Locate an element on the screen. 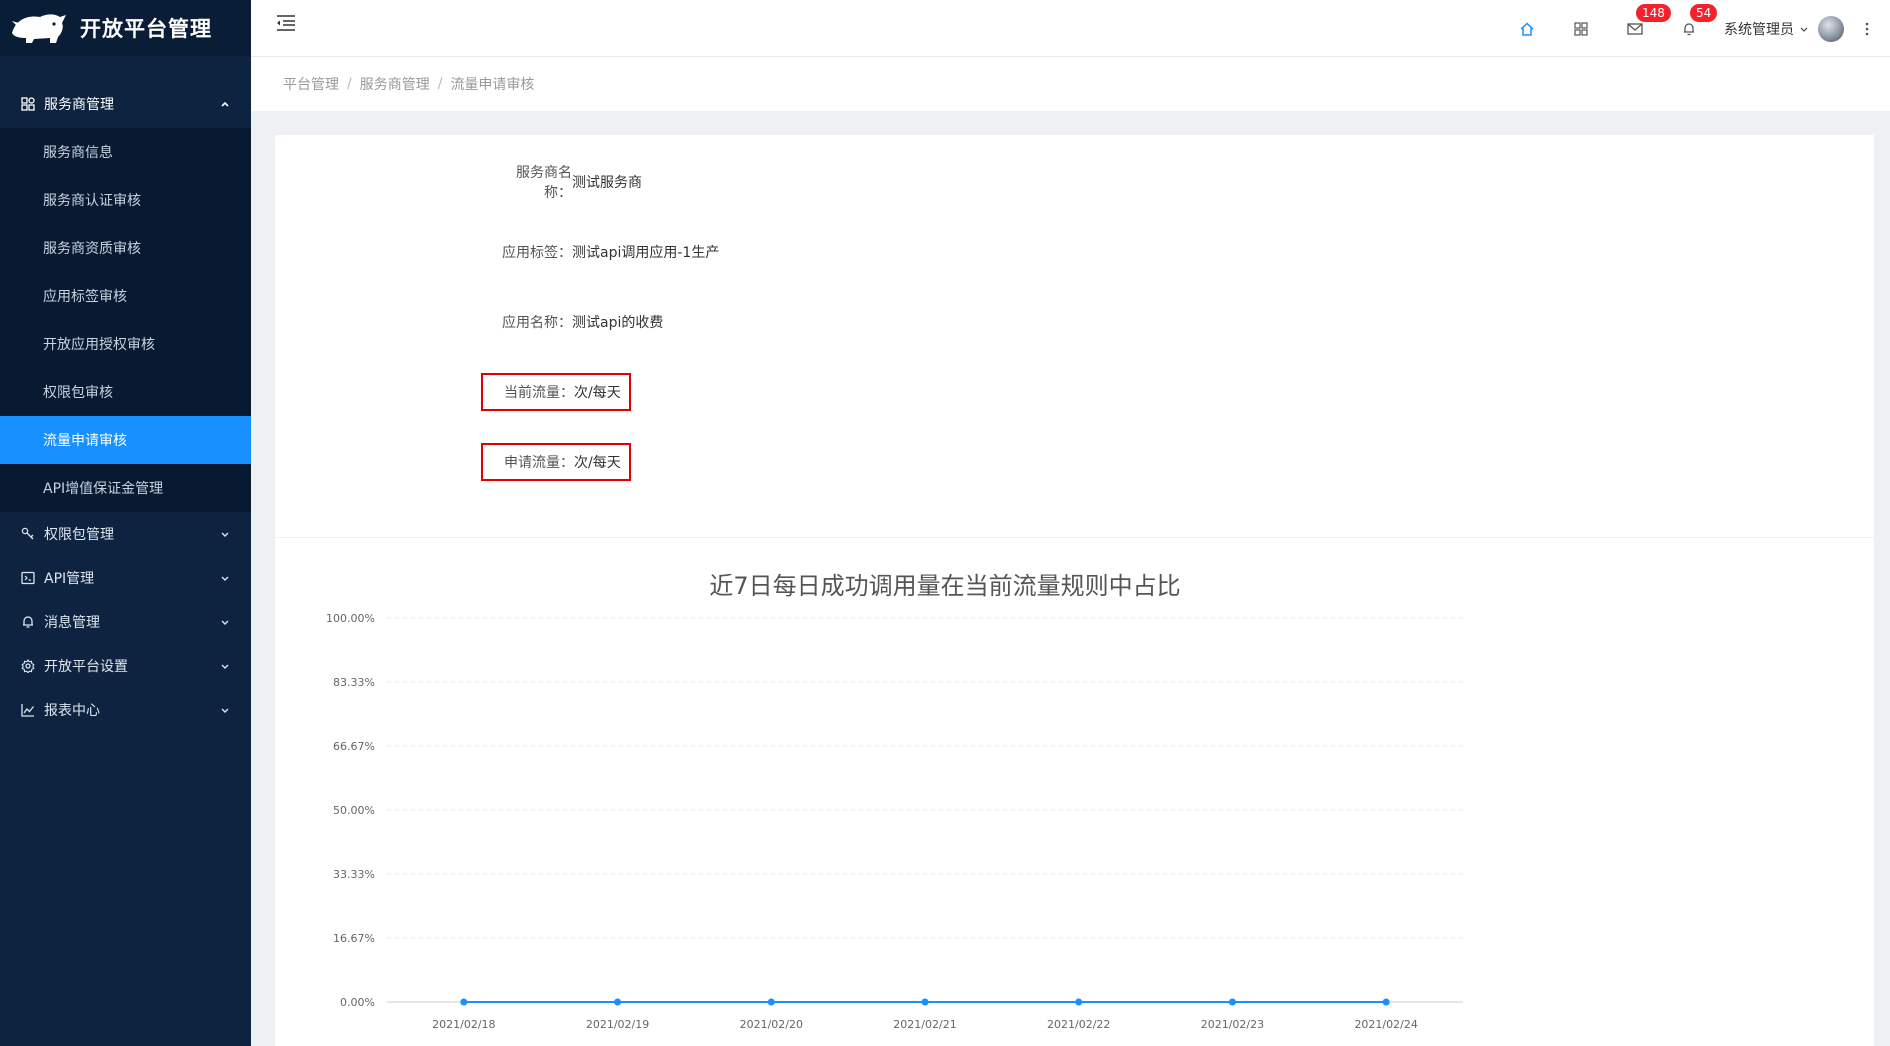 The image size is (1890, 1046). sidebar-item-label: 流量申请审核 is located at coordinates (85, 441).